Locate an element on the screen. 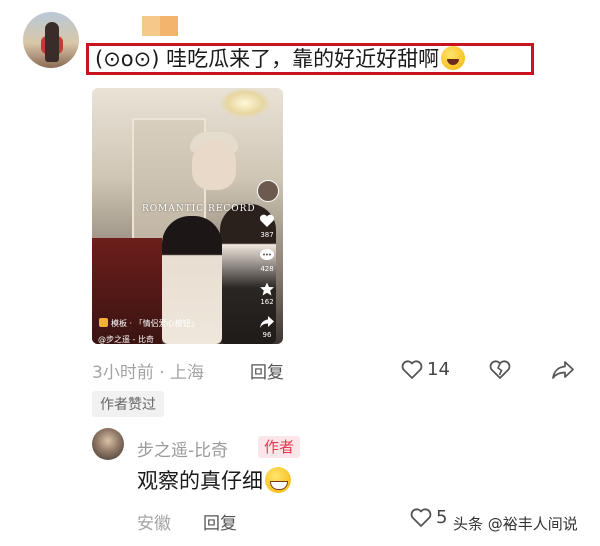 This screenshot has height=546, width=600. laughing-emoji-icon is located at coordinates (453, 58).